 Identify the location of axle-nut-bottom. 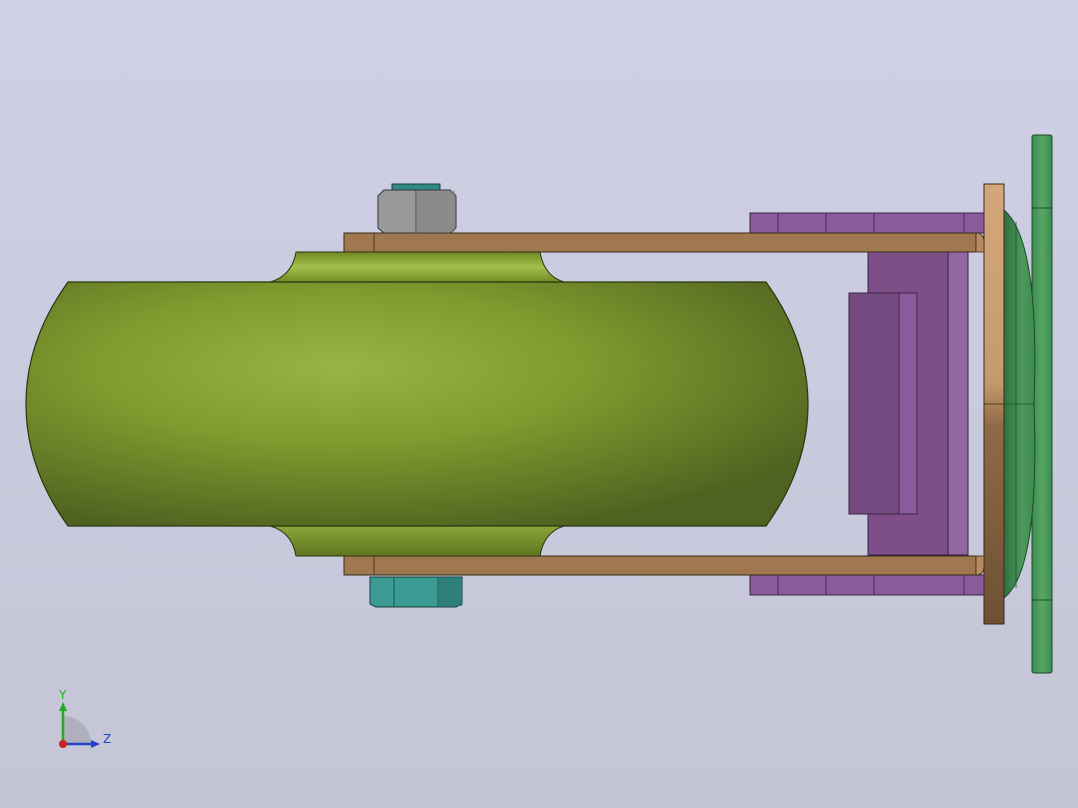
(416, 592).